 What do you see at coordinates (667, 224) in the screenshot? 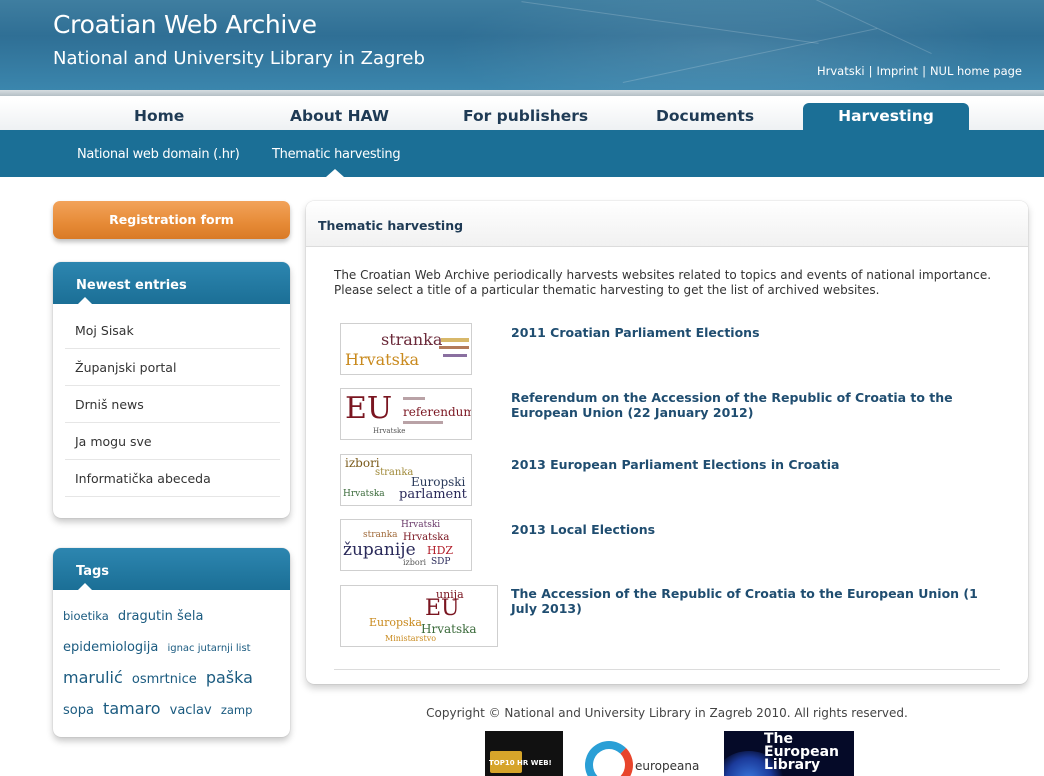
I see `content-heading: Thematic harvesting` at bounding box center [667, 224].